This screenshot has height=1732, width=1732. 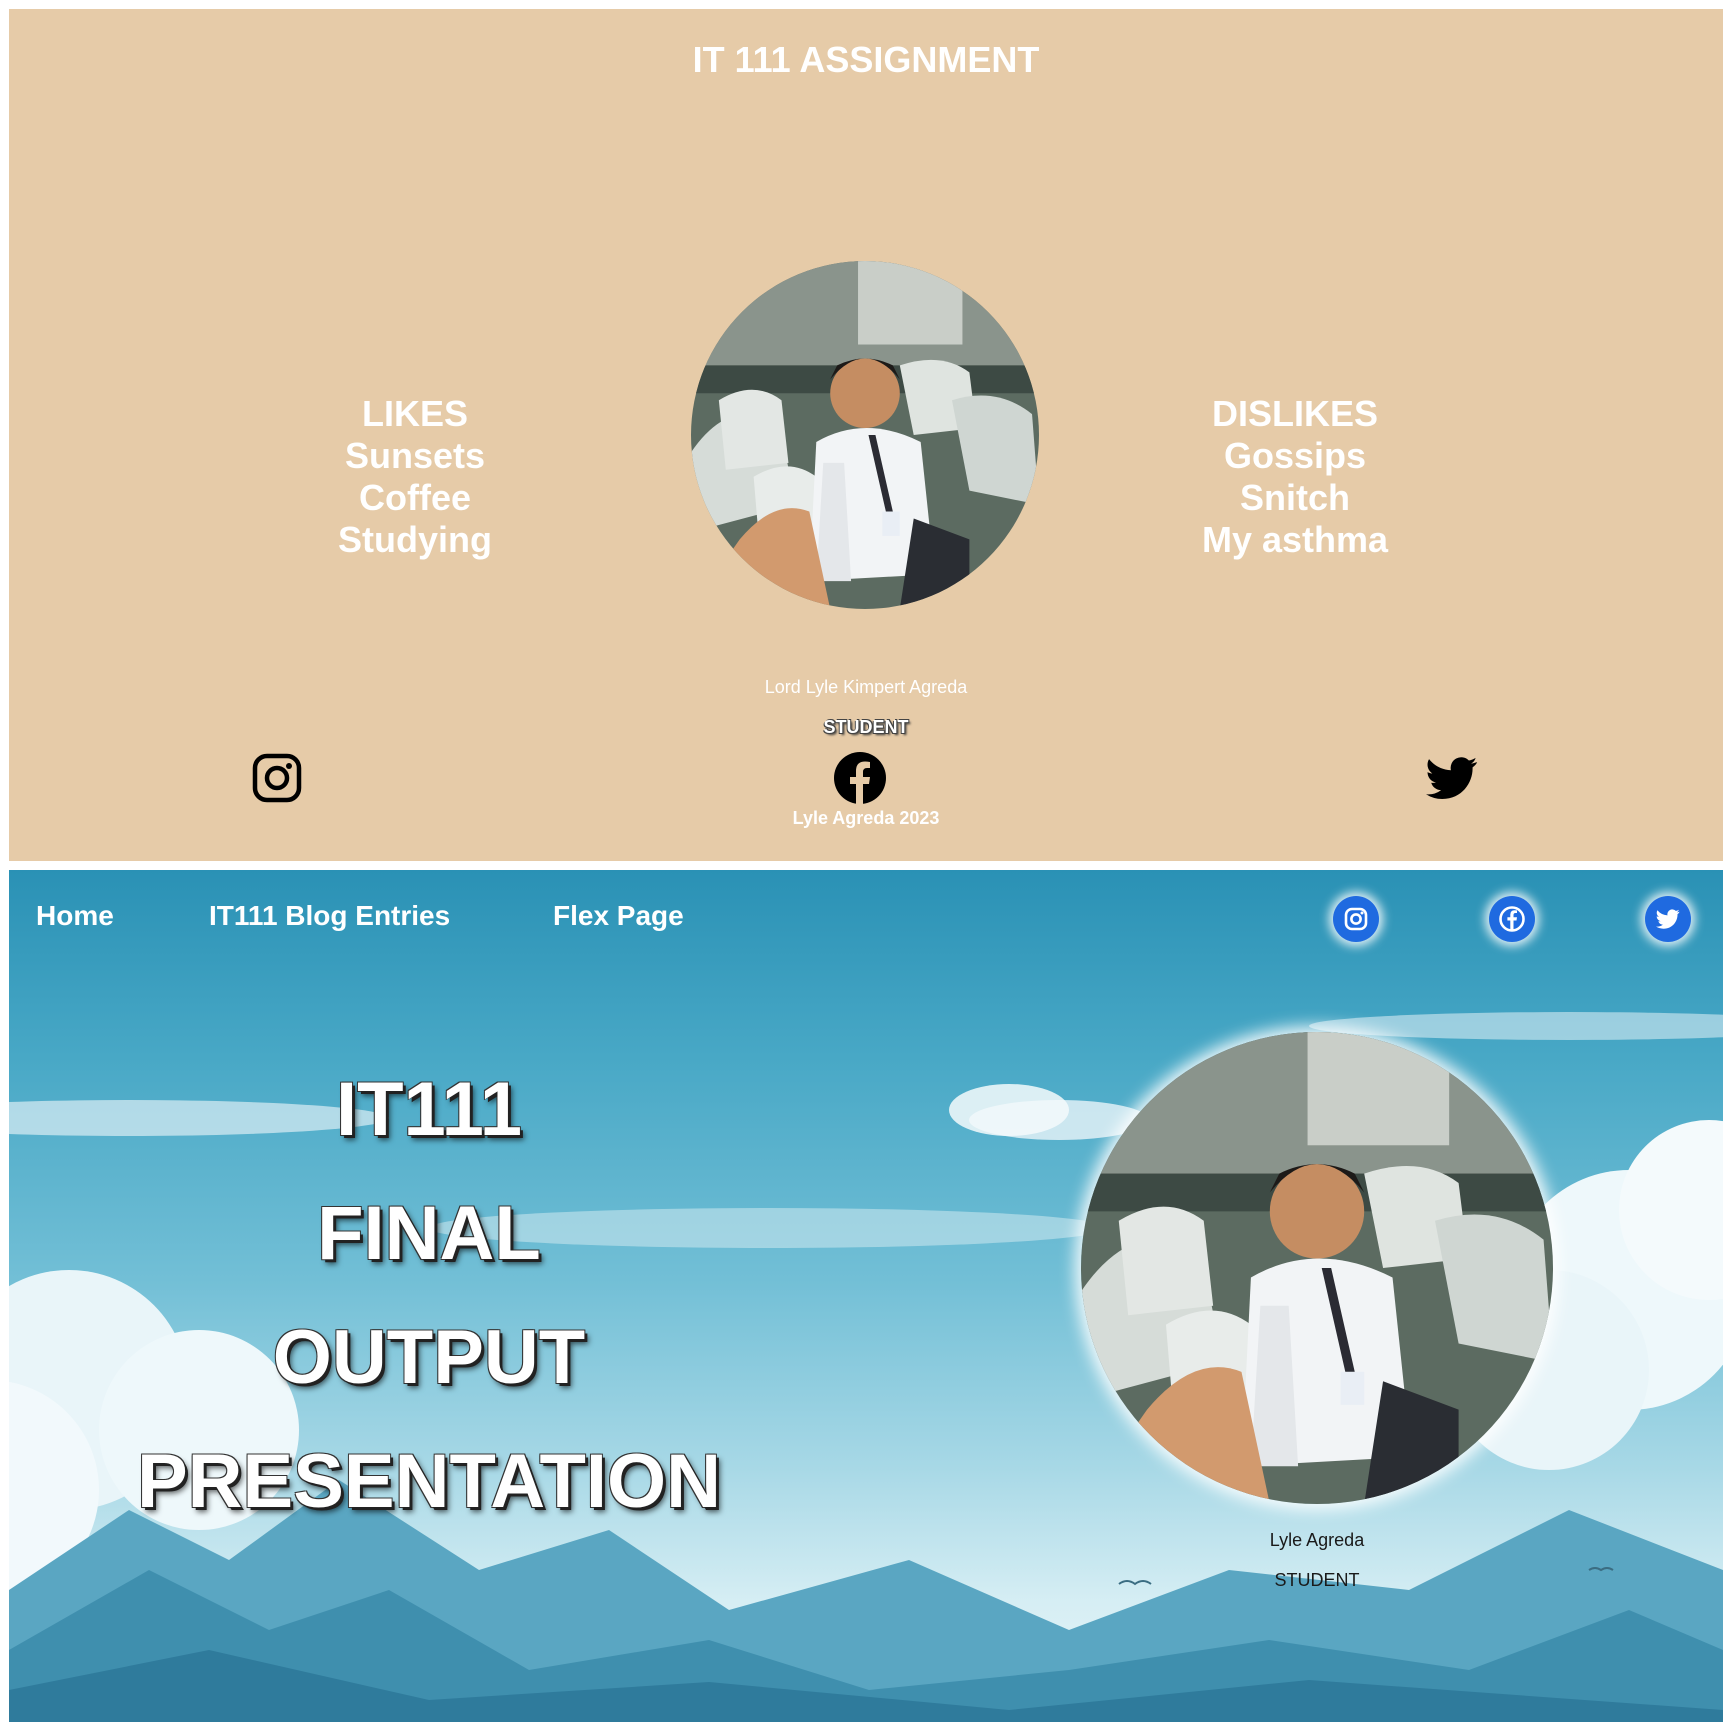 I want to click on likes-list: LIKES Sunsets Coffee Studying, so click(x=415, y=477).